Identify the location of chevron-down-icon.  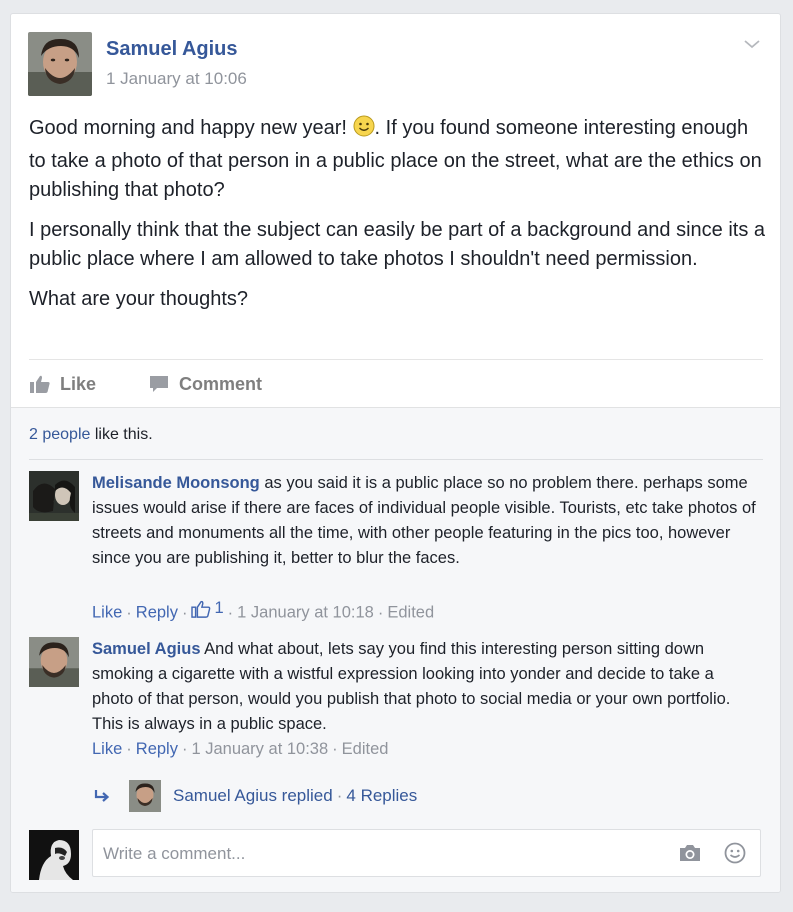
(752, 44).